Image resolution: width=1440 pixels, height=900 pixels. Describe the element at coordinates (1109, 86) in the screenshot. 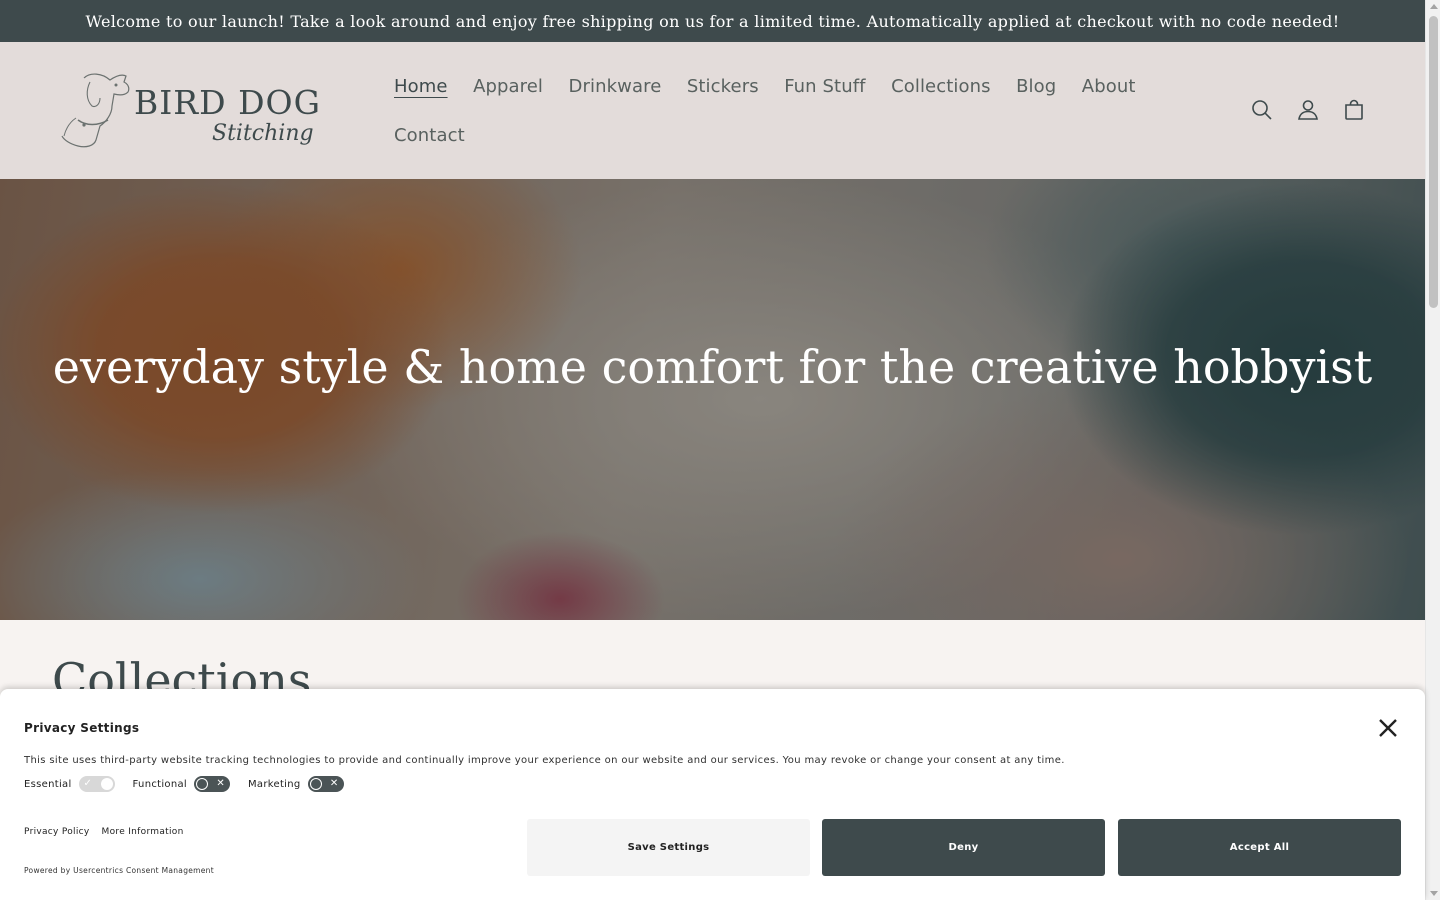

I see `nav-about: About` at that location.